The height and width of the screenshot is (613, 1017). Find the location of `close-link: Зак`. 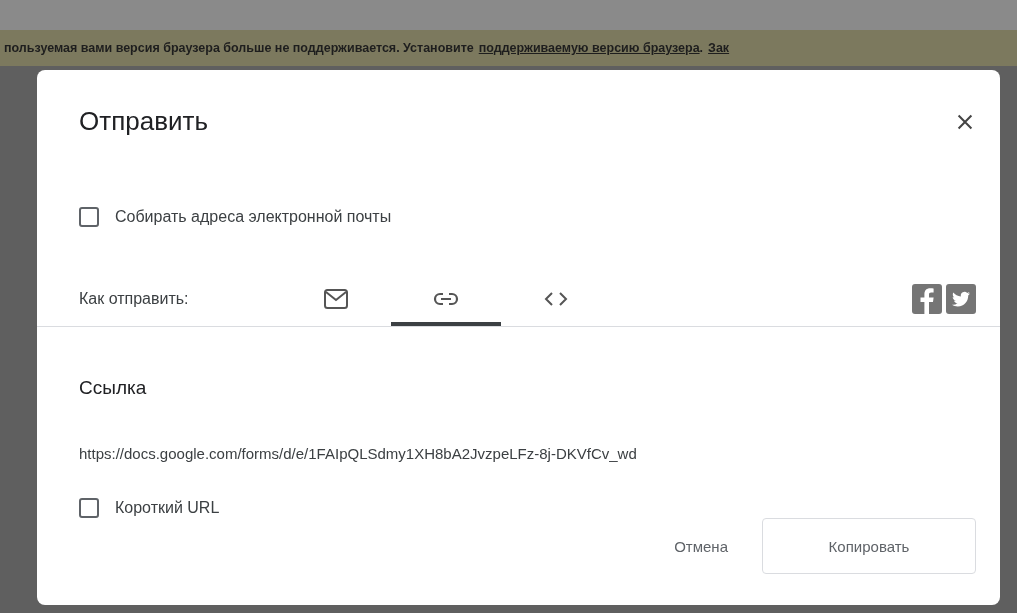

close-link: Зак is located at coordinates (719, 48).